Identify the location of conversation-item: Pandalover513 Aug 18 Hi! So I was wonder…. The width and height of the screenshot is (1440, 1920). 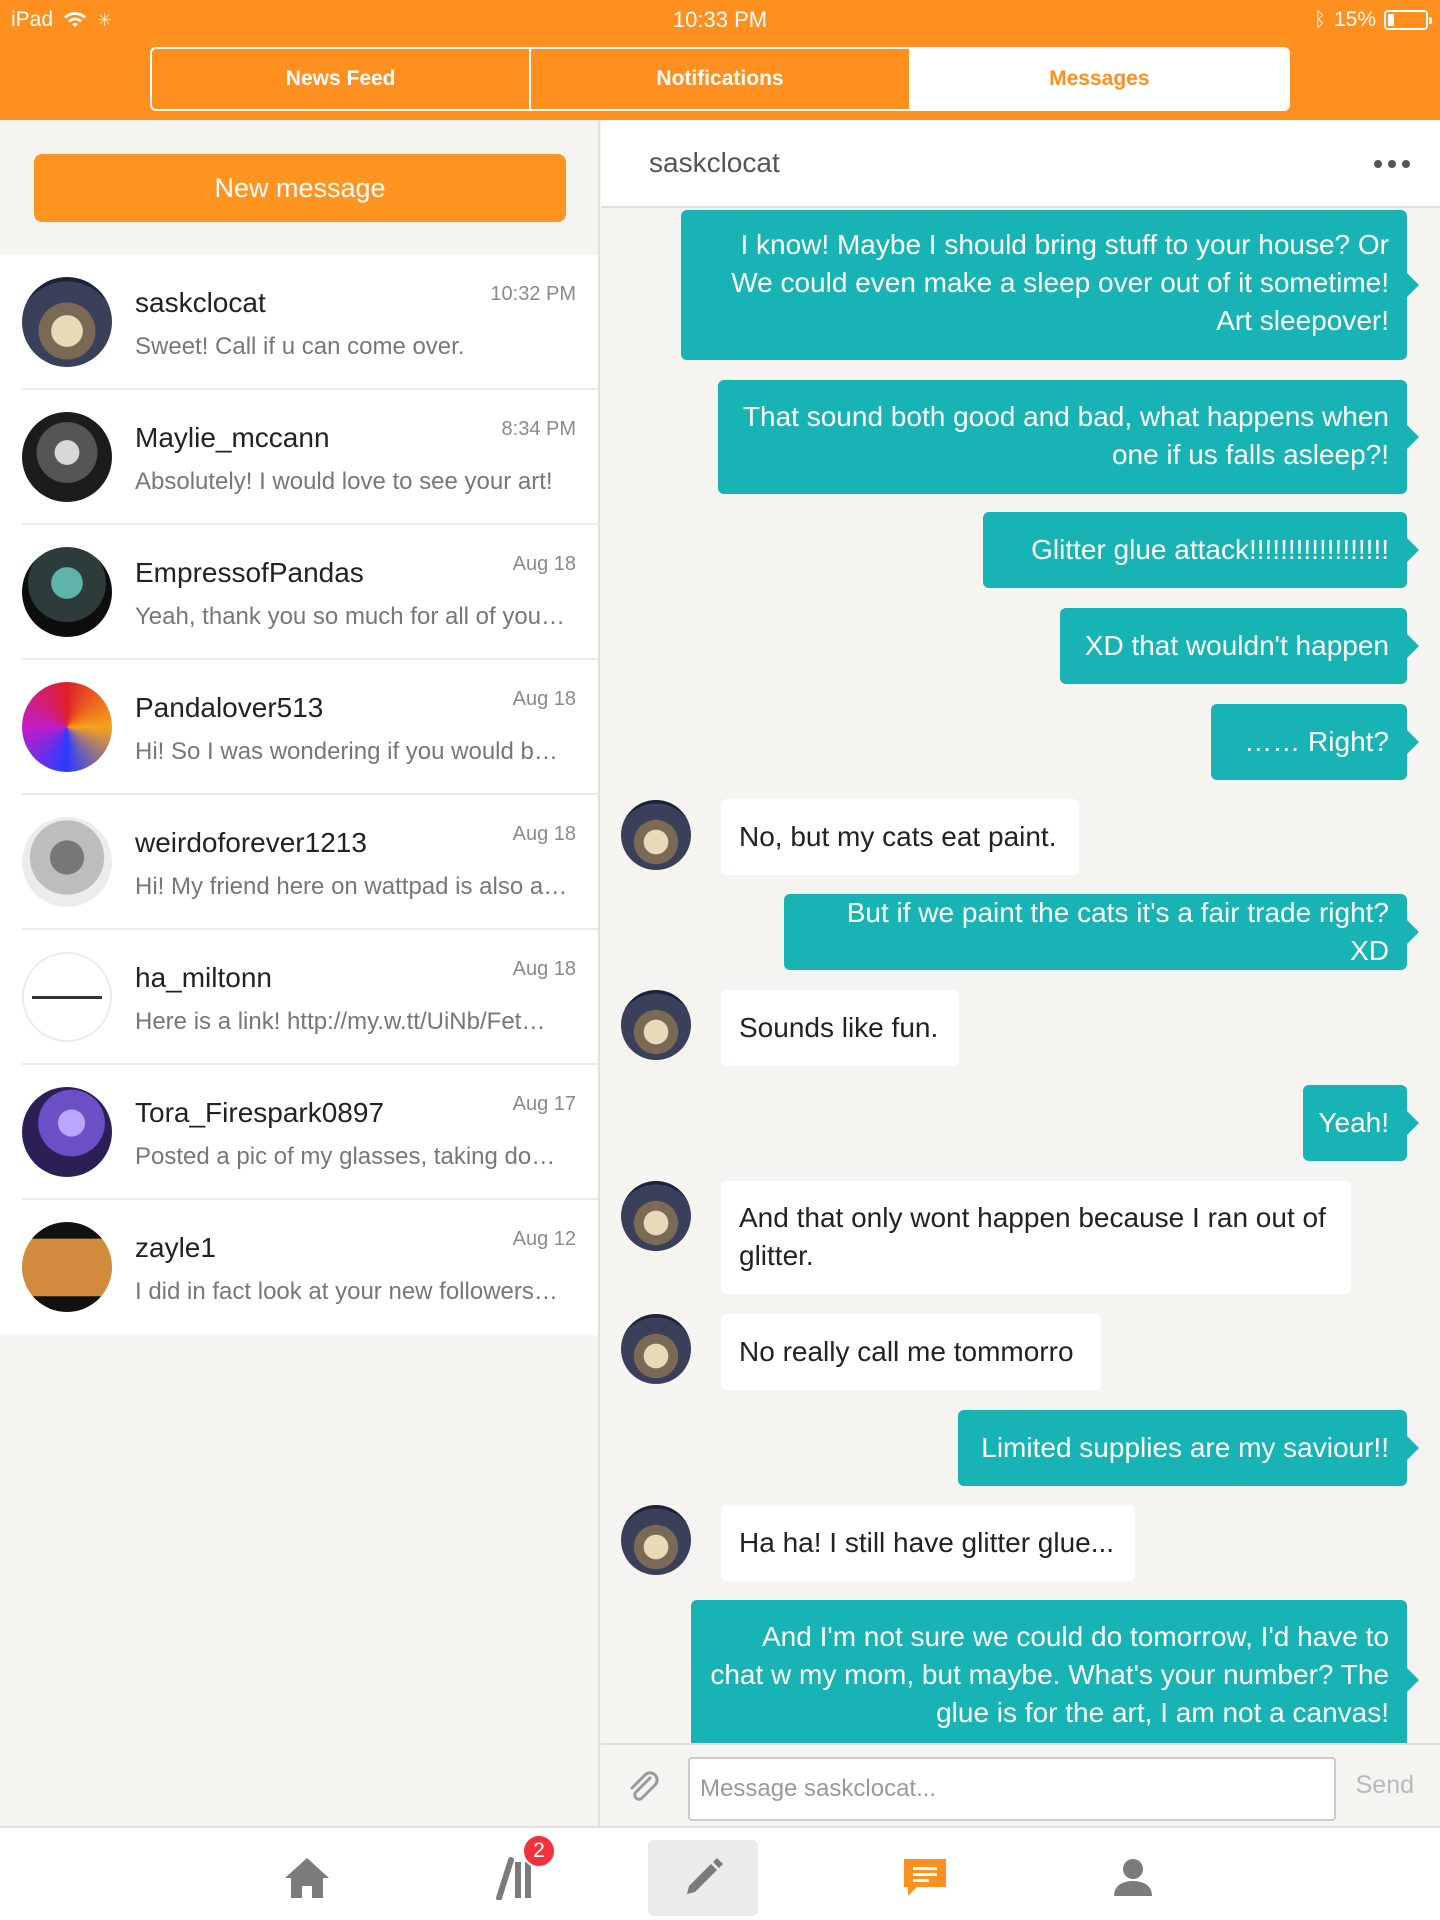
(299, 727).